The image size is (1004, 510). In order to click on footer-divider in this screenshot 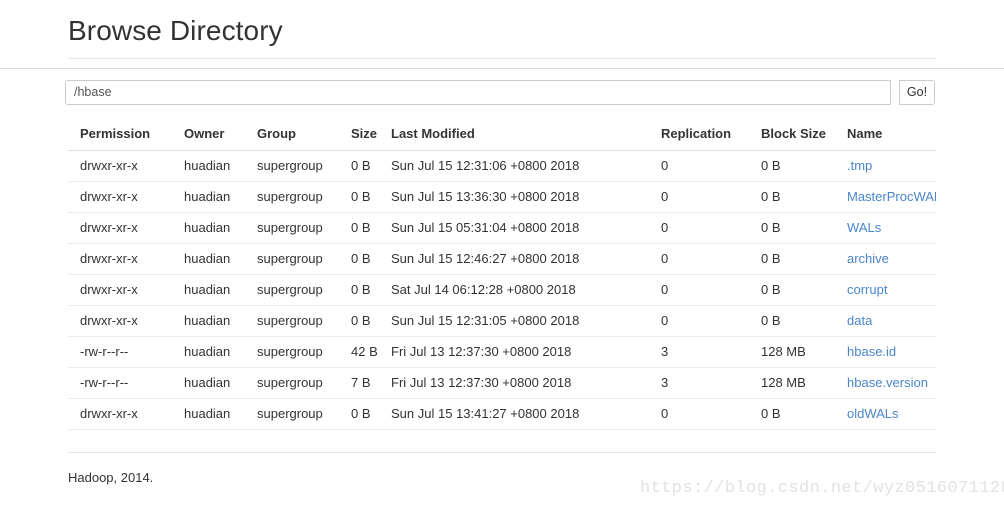, I will do `click(502, 452)`.